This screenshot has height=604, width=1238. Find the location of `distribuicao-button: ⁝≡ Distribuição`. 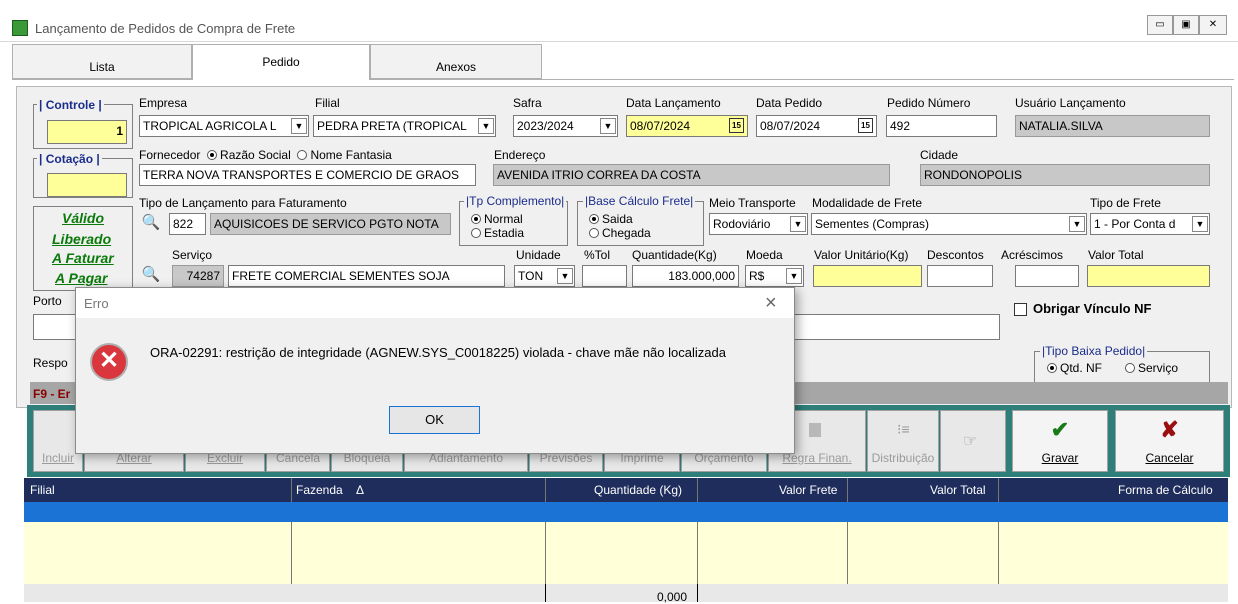

distribuicao-button: ⁝≡ Distribuição is located at coordinates (903, 441).